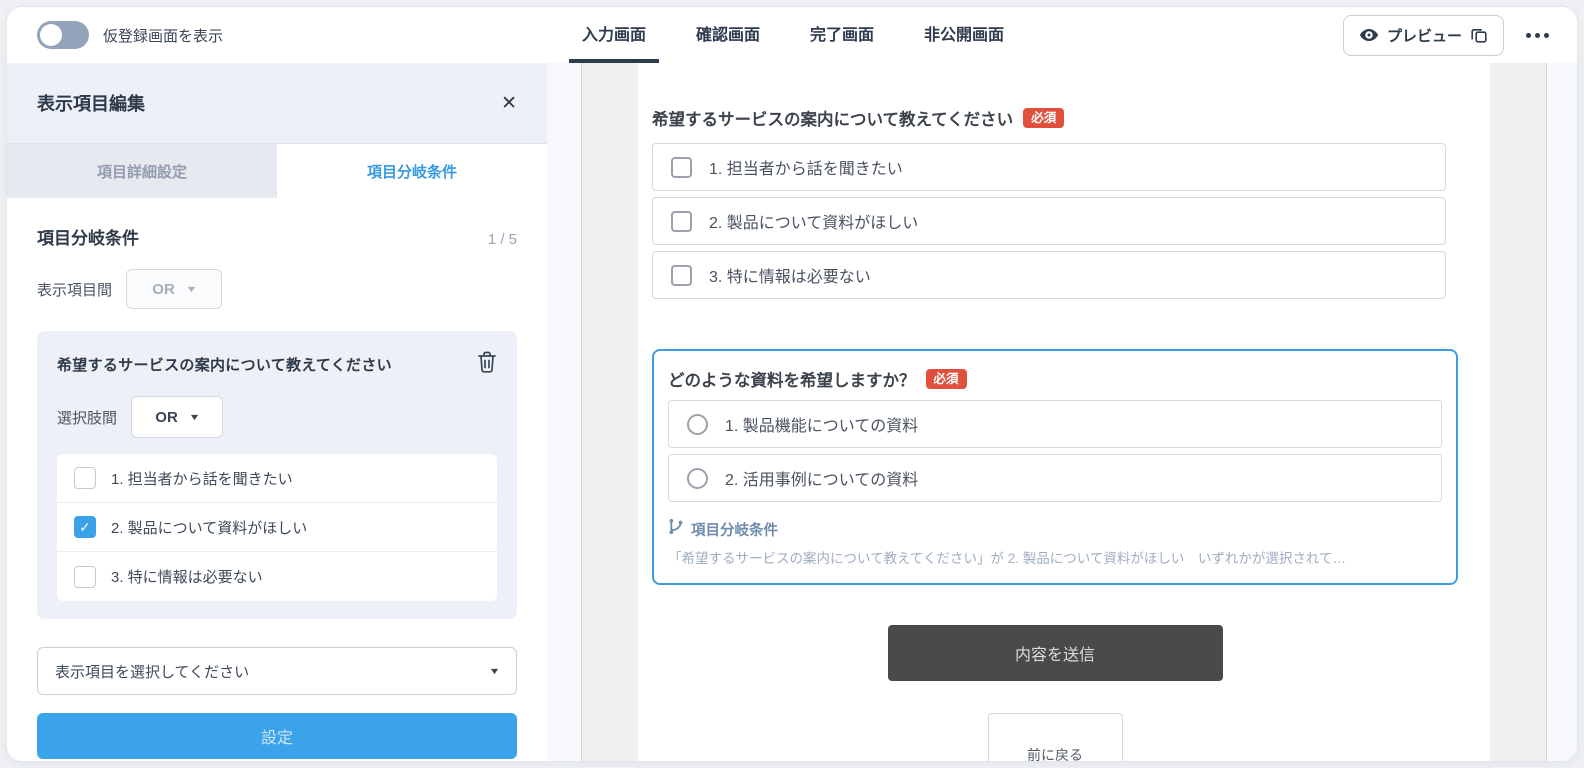 This screenshot has height=768, width=1584. What do you see at coordinates (1049, 167) in the screenshot?
I see `q1-option-1: 1. 担当者から話を聞きたい` at bounding box center [1049, 167].